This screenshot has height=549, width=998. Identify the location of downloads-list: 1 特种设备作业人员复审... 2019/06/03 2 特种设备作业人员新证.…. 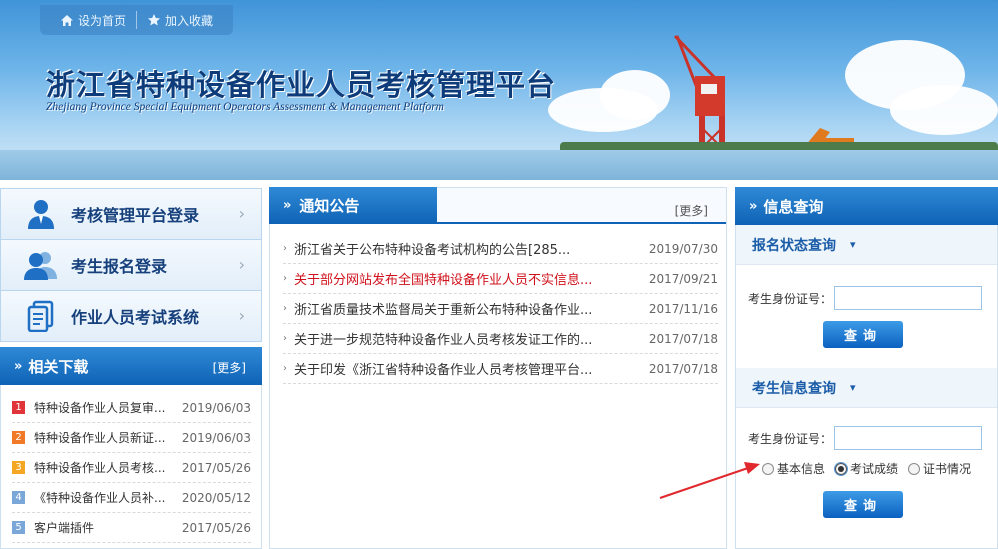
(131, 464).